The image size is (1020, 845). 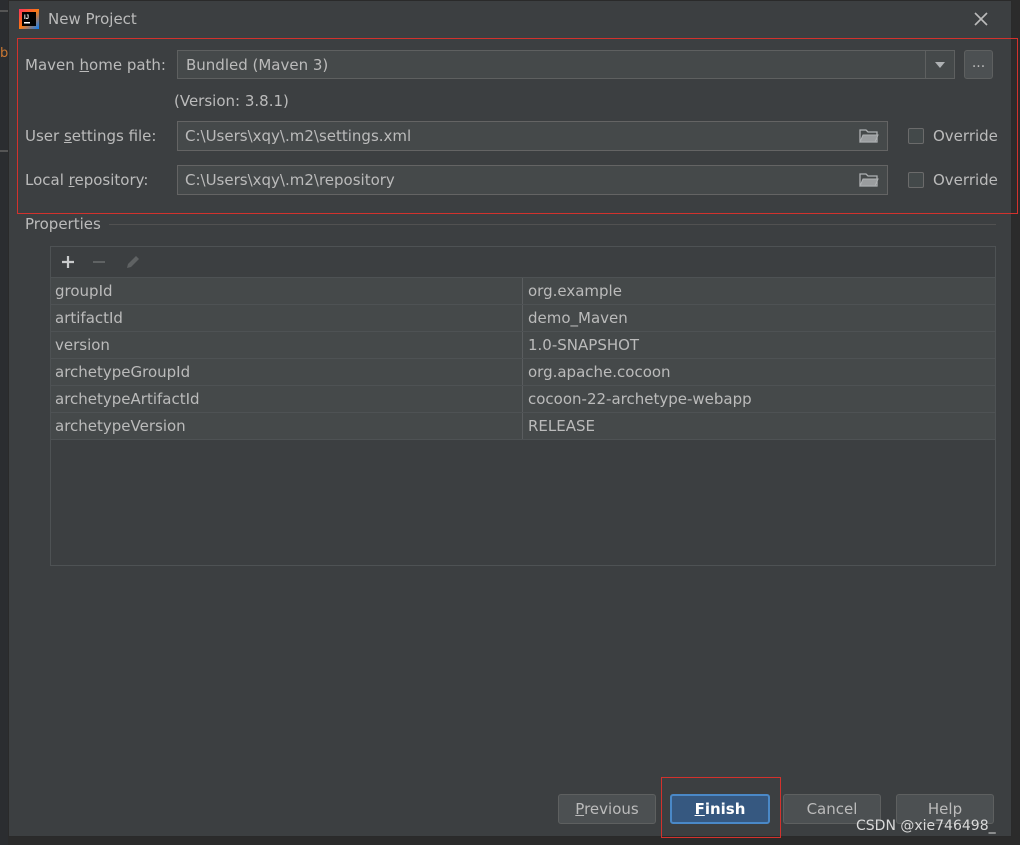 I want to click on property-key: groupId, so click(x=84, y=291).